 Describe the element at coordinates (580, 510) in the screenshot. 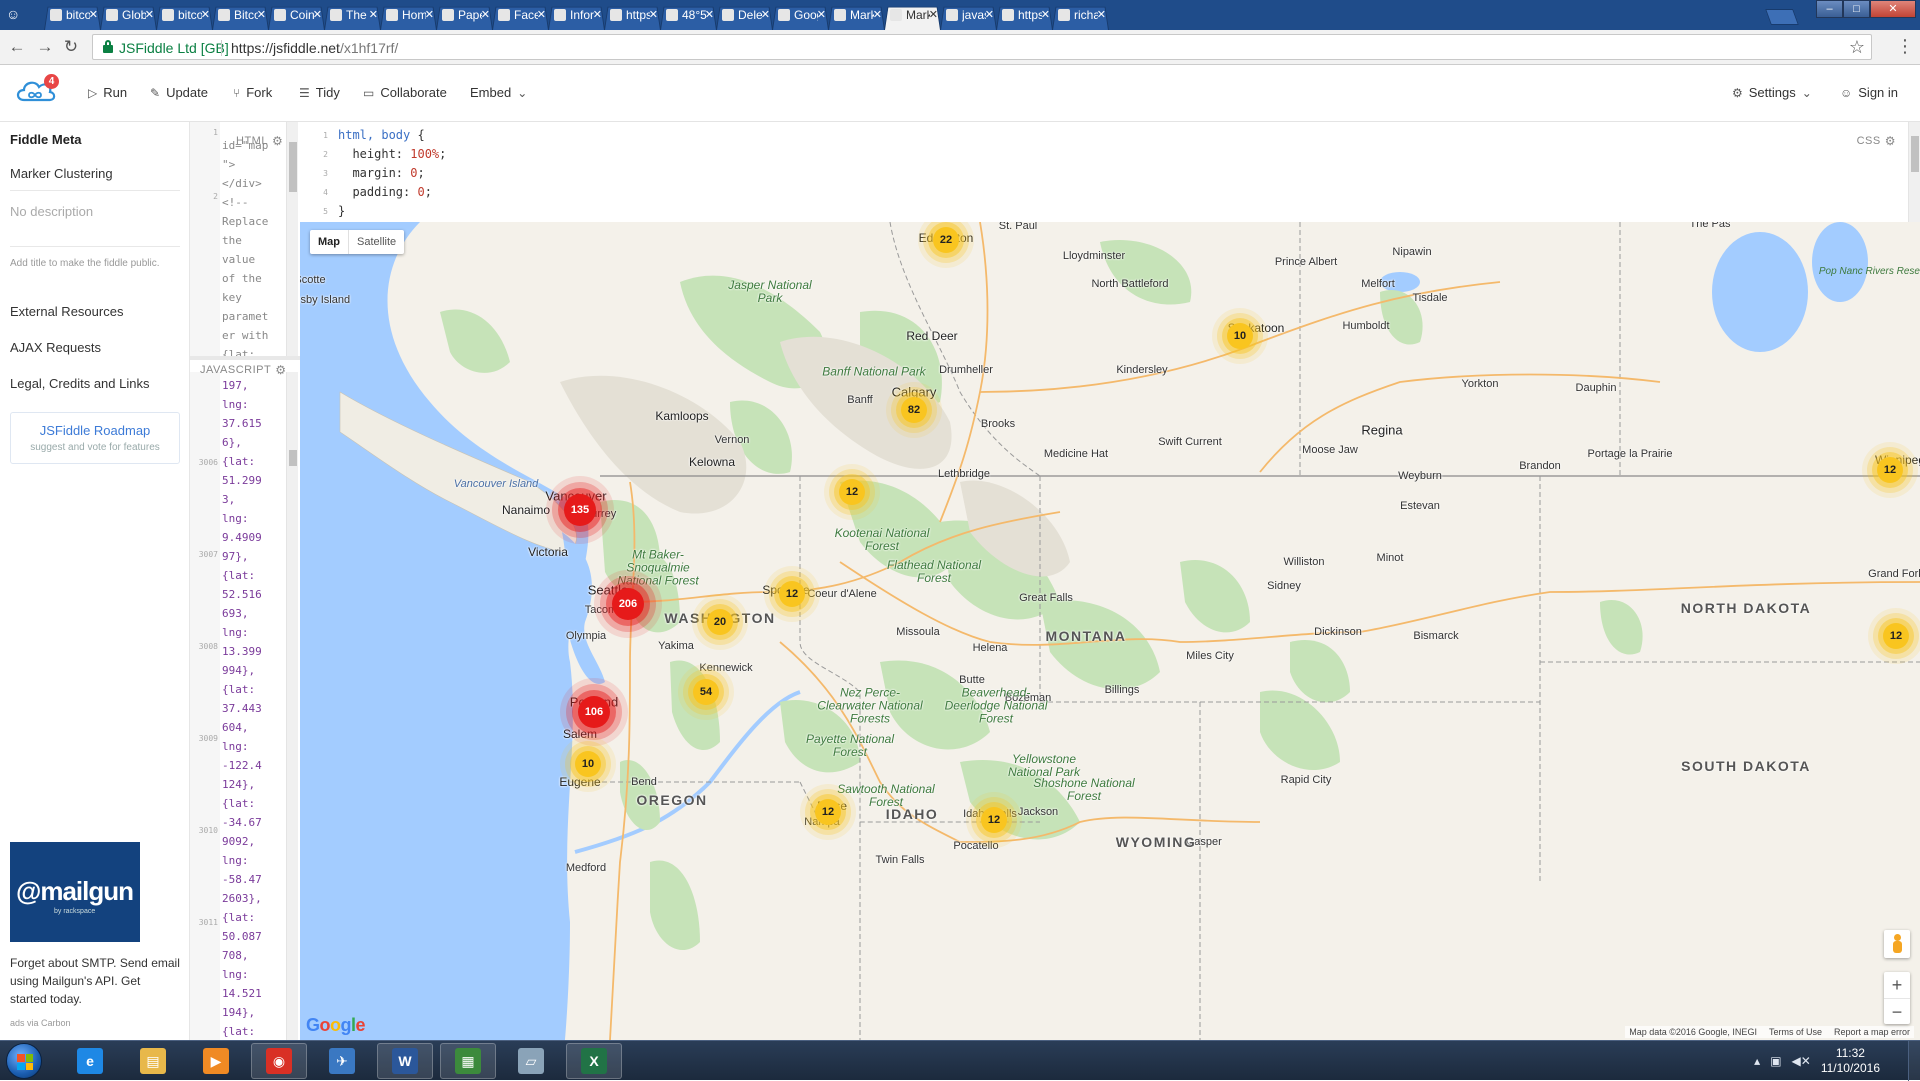

I see `marker-cluster: 135` at that location.